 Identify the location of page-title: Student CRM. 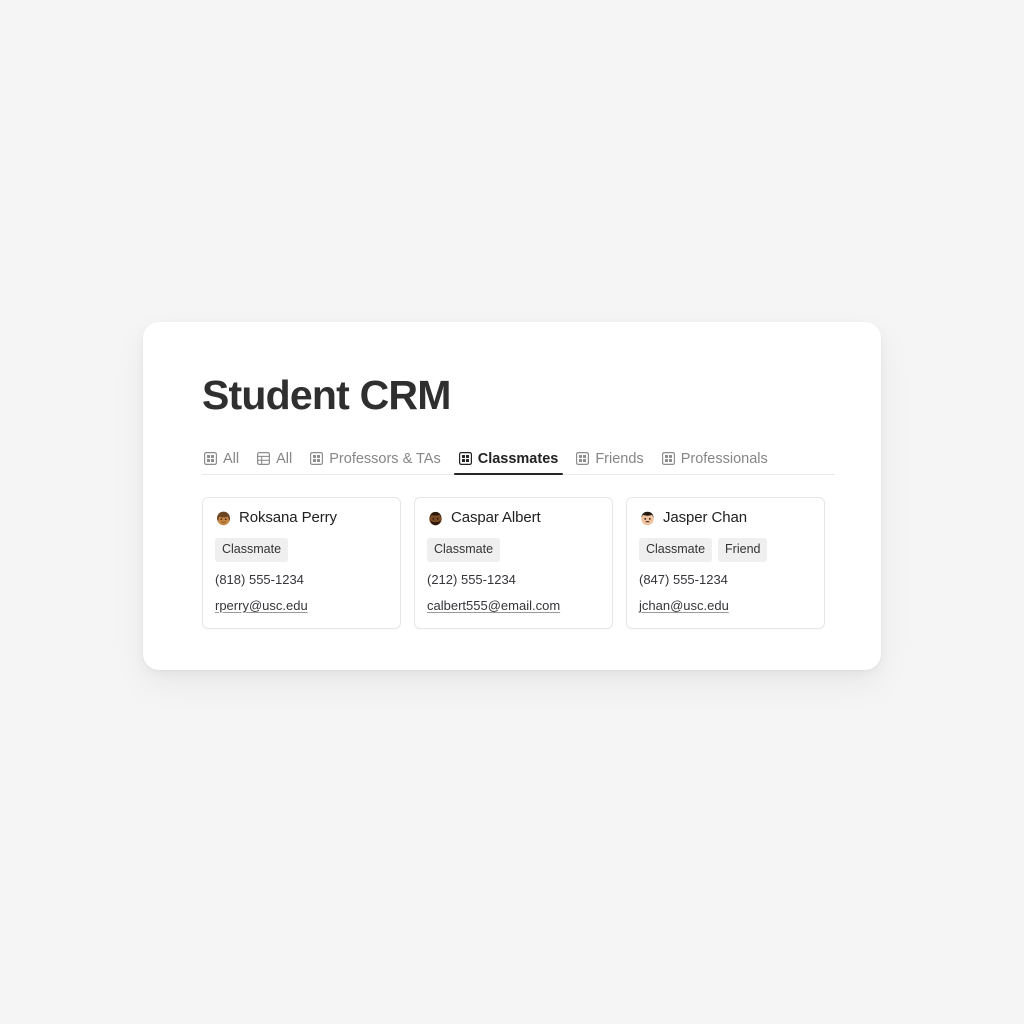
(326, 395).